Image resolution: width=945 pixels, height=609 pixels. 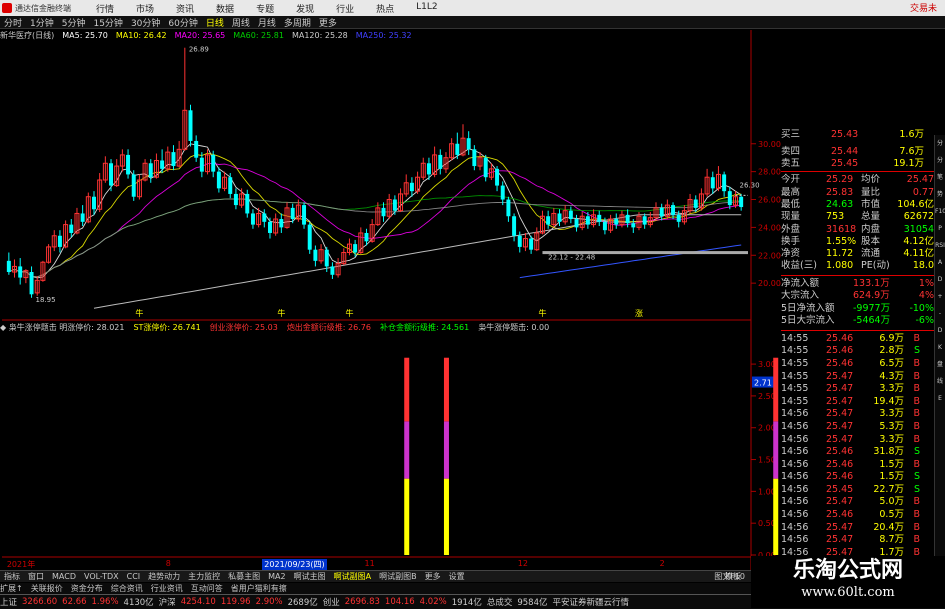 What do you see at coordinates (923, 266) in the screenshot?
I see `stat-value: 18.0` at bounding box center [923, 266].